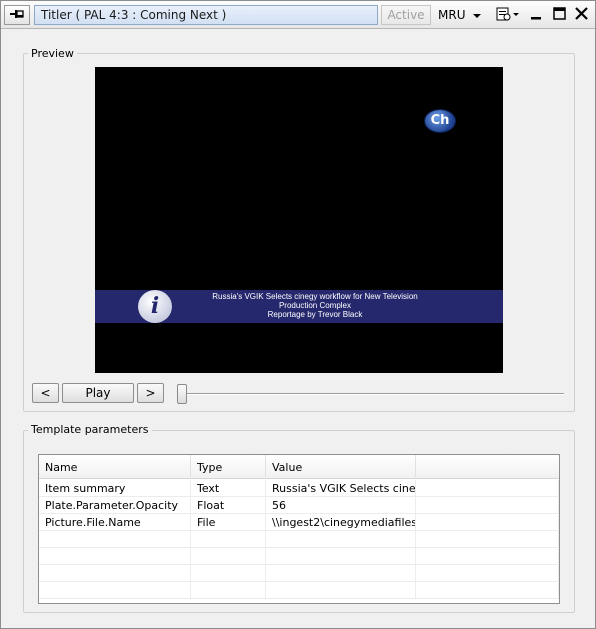 The image size is (596, 629). Describe the element at coordinates (228, 467) in the screenshot. I see `column-header-type: Type` at that location.